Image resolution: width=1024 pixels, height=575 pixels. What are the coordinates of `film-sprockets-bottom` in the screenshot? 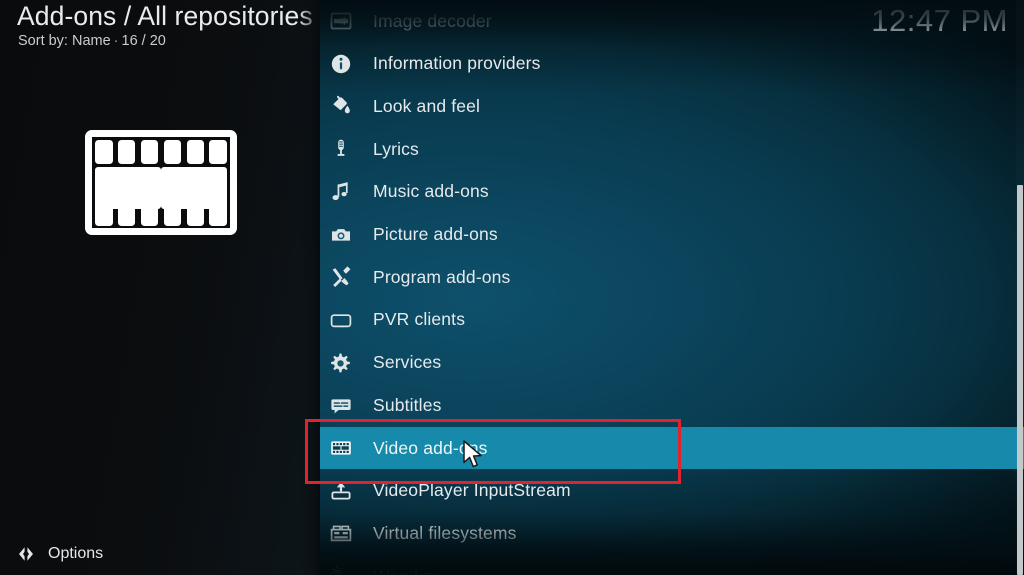 It's located at (161, 213).